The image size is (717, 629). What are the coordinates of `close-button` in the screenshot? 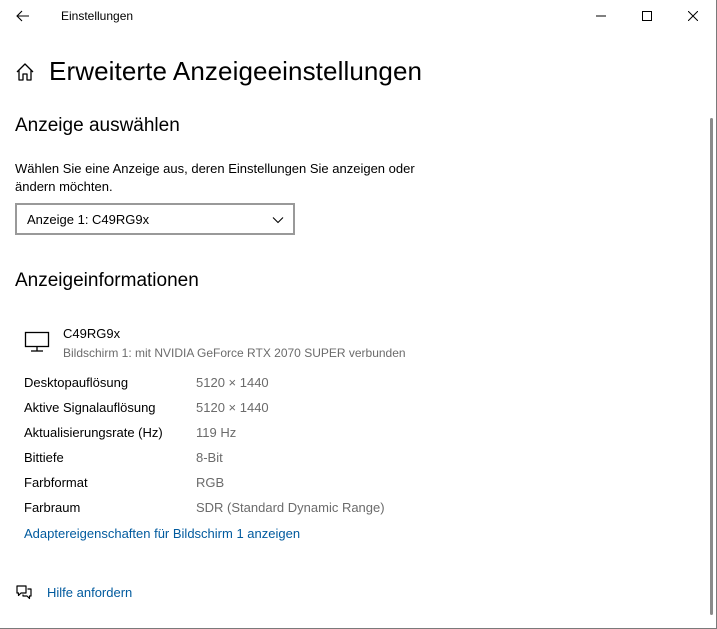 It's located at (693, 16).